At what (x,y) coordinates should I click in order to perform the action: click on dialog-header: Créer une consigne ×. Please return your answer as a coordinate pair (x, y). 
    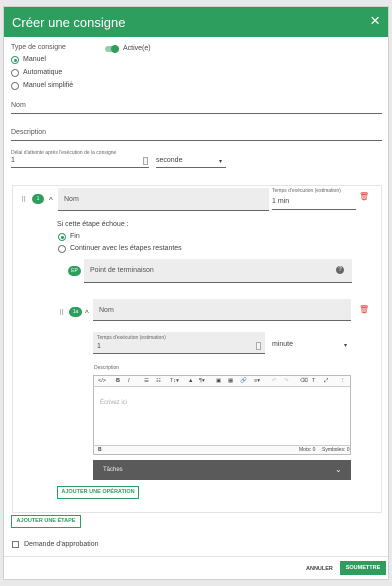
    Looking at the image, I should click on (196, 22).